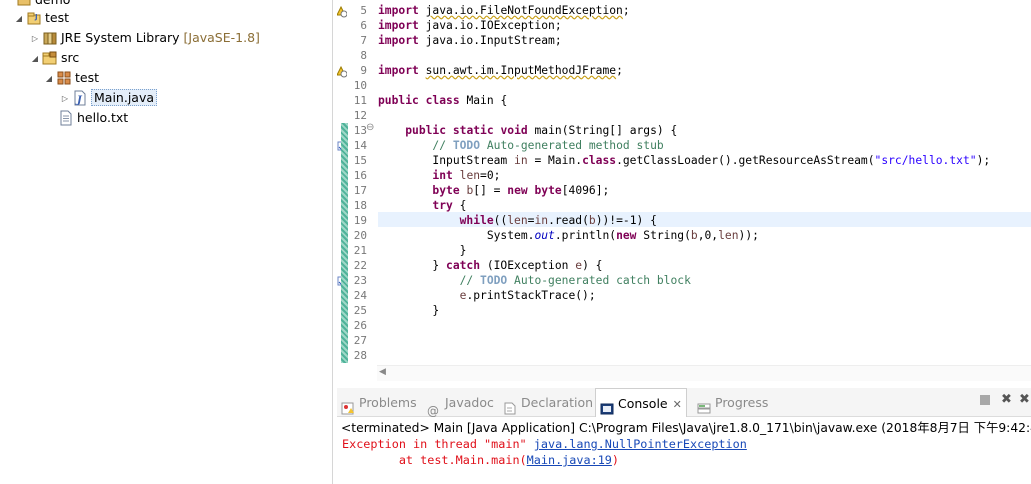 The height and width of the screenshot is (484, 1031). I want to click on terminate-icon, so click(985, 402).